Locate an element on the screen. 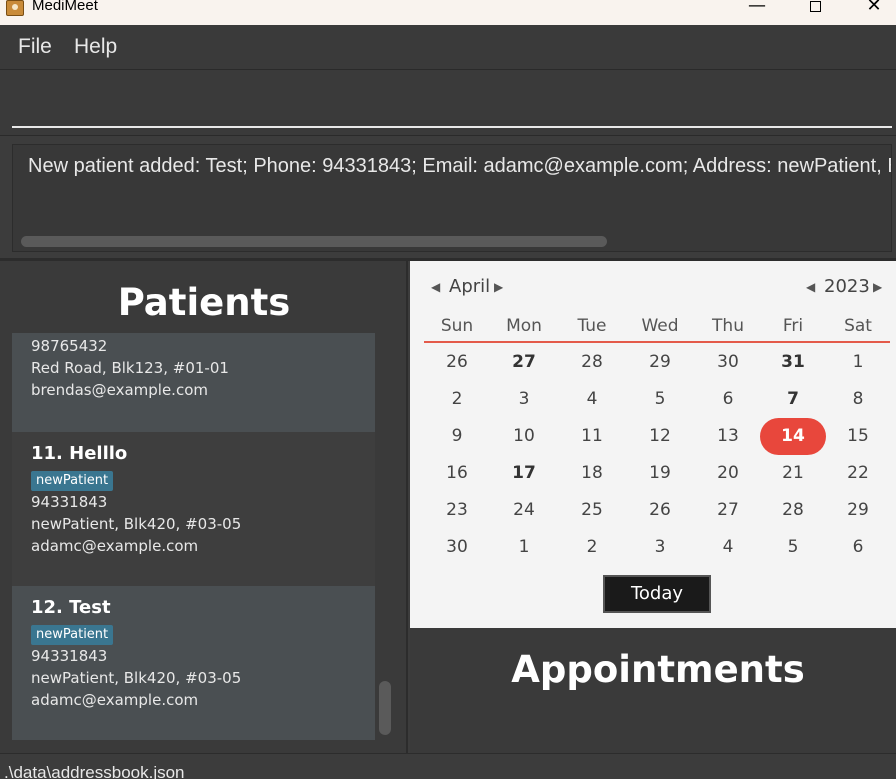  calendar-day: 10 is located at coordinates (524, 436).